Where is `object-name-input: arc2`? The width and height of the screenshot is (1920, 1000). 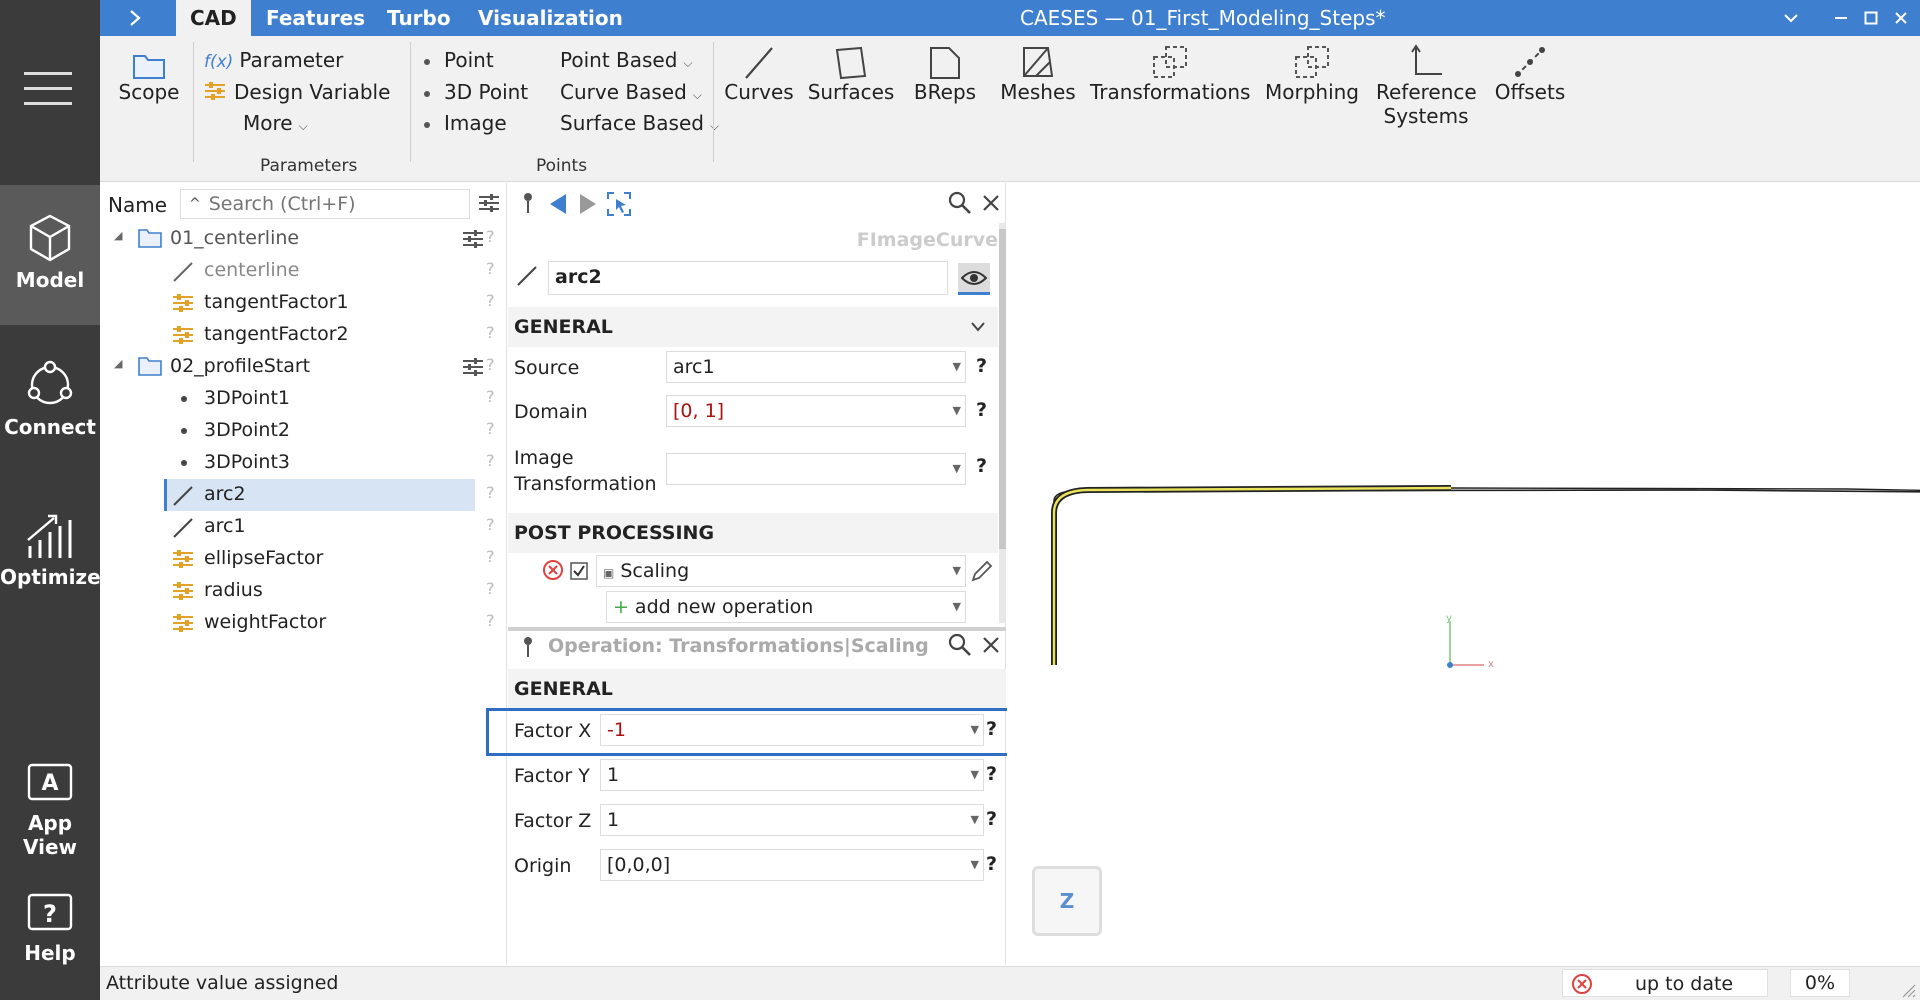
object-name-input: arc2 is located at coordinates (748, 278).